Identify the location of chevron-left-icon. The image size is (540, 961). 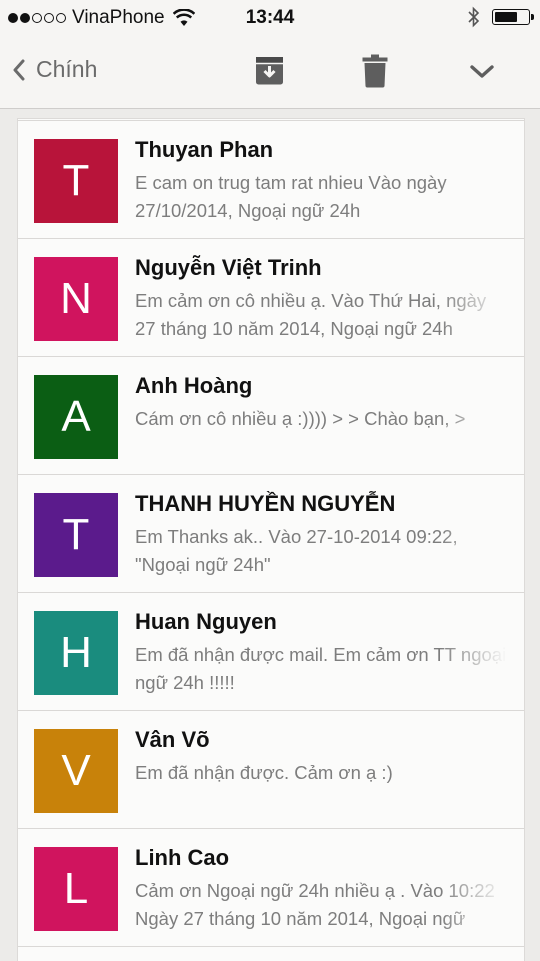
(19, 69).